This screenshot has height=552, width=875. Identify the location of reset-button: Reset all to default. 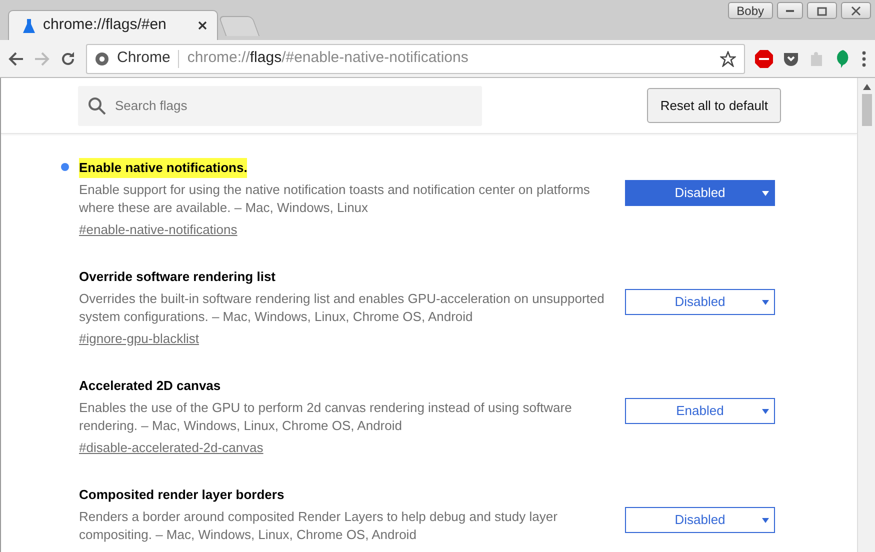
(714, 106).